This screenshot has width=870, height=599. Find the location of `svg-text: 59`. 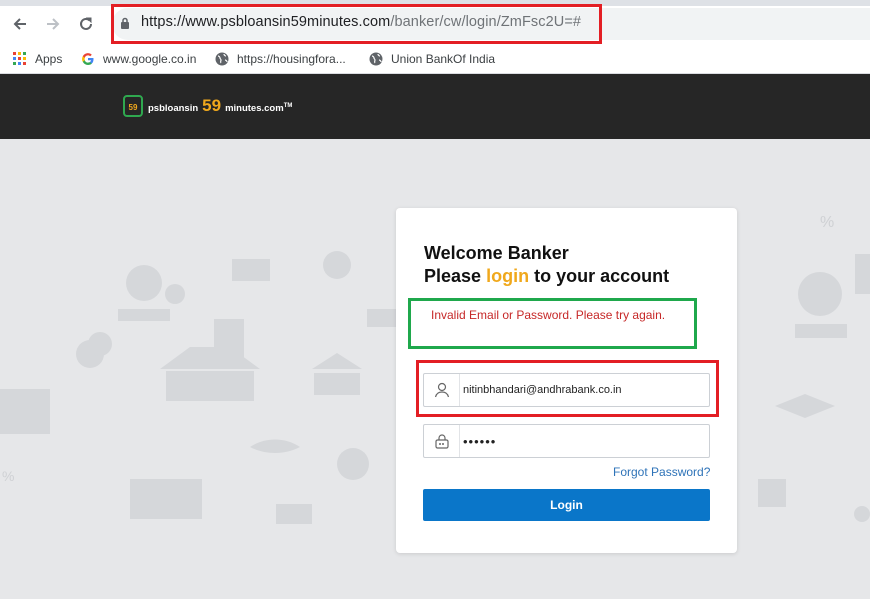

svg-text: 59 is located at coordinates (133, 107).